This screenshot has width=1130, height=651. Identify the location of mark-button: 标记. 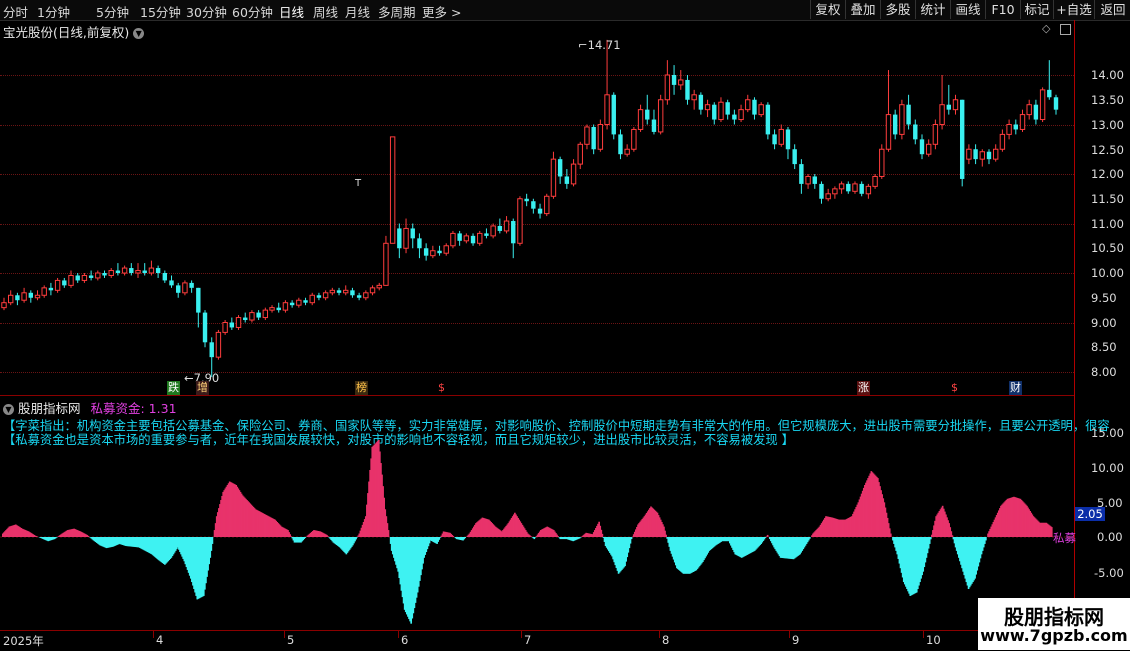
(1036, 9).